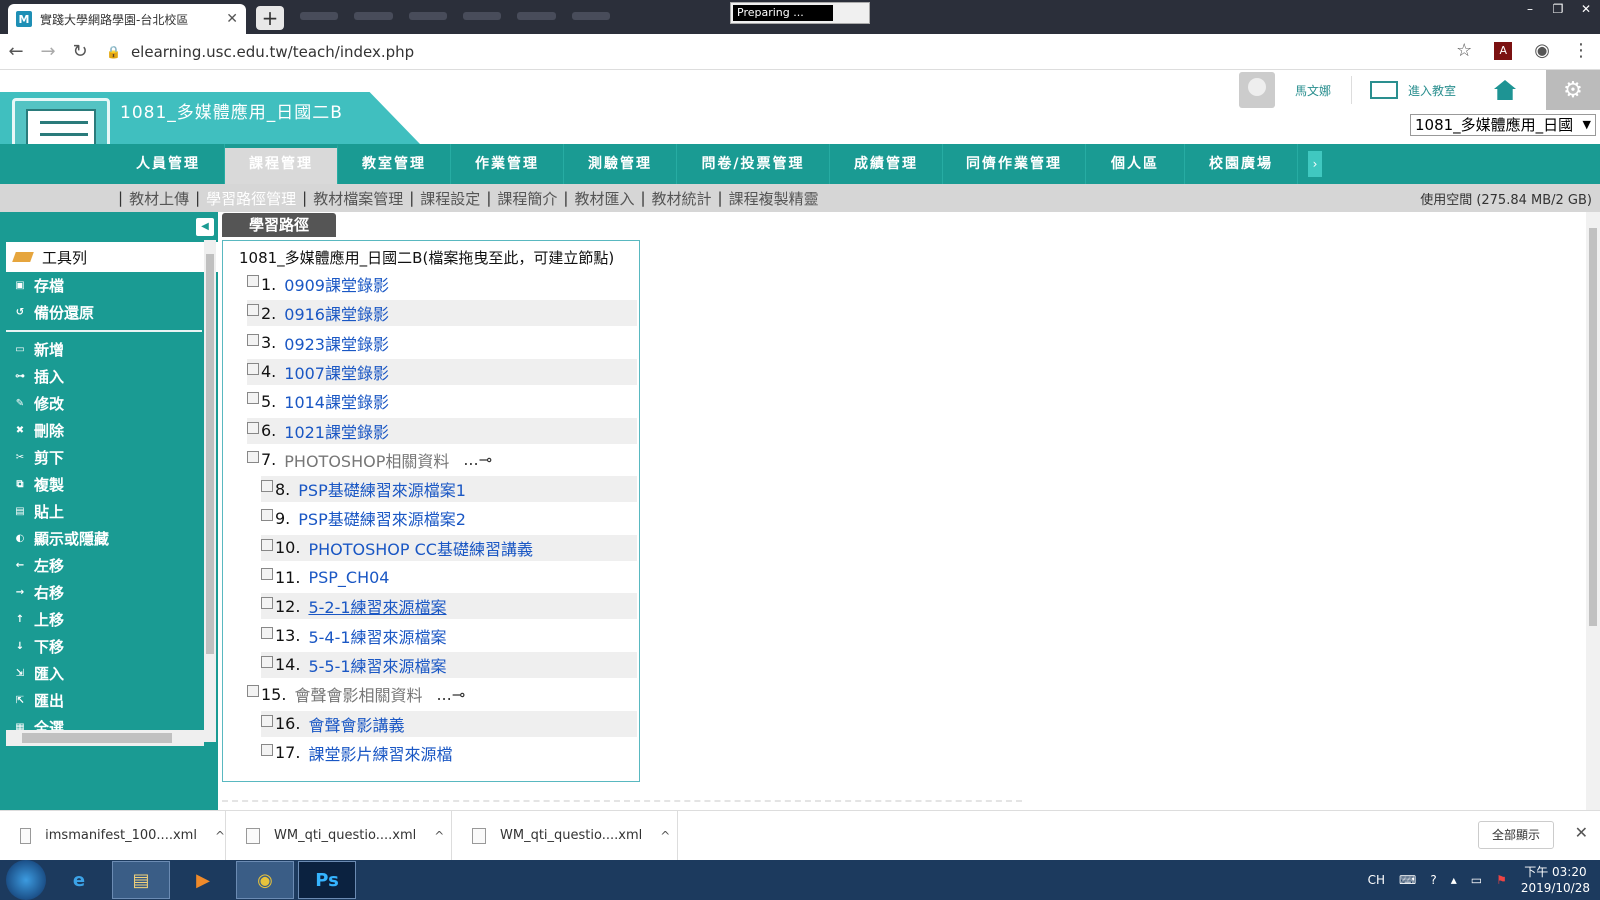  Describe the element at coordinates (1433, 880) in the screenshot. I see `help-icon: ?` at that location.